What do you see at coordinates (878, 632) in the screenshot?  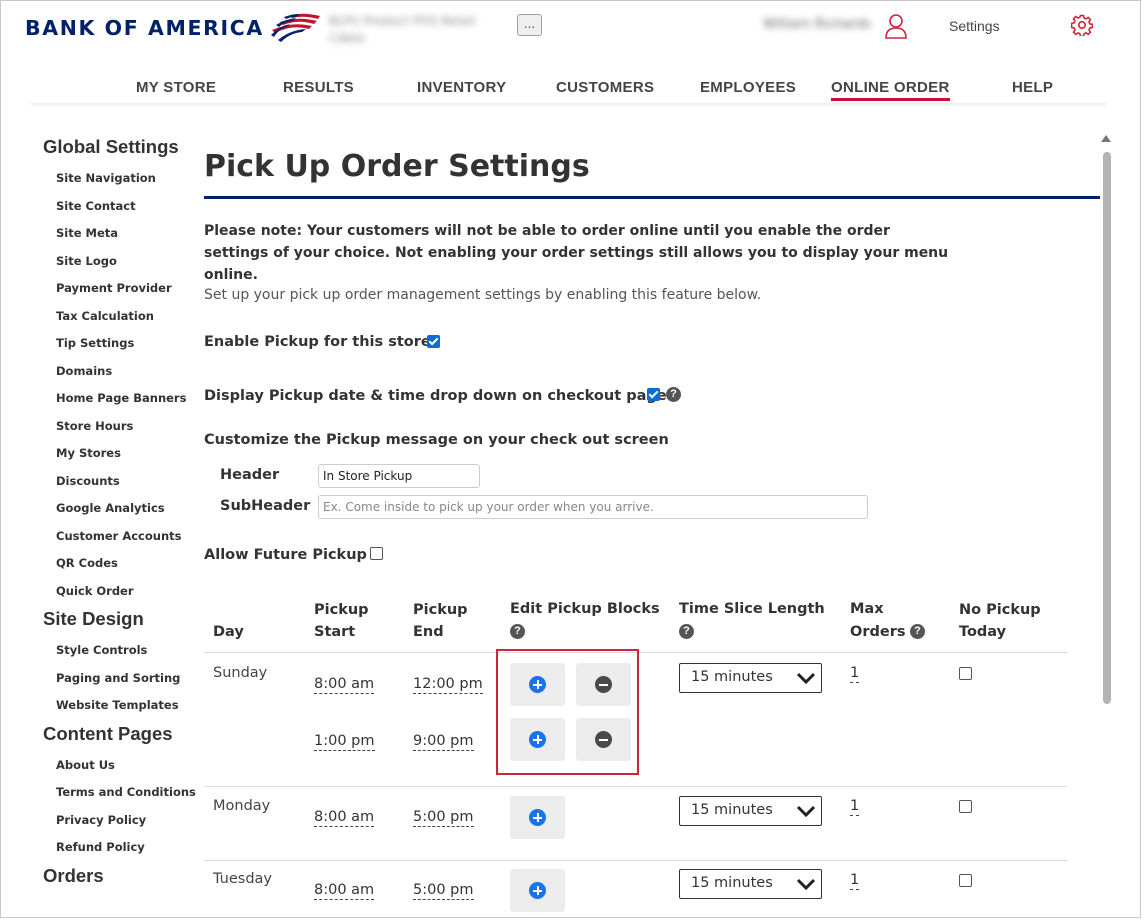 I see `column-header-max-line2: Orders` at bounding box center [878, 632].